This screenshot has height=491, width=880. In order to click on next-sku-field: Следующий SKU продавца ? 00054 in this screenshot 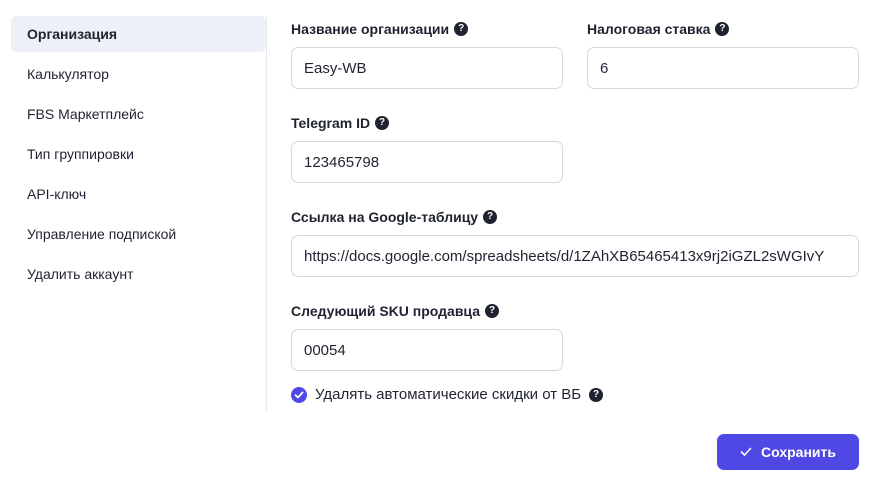, I will do `click(427, 336)`.